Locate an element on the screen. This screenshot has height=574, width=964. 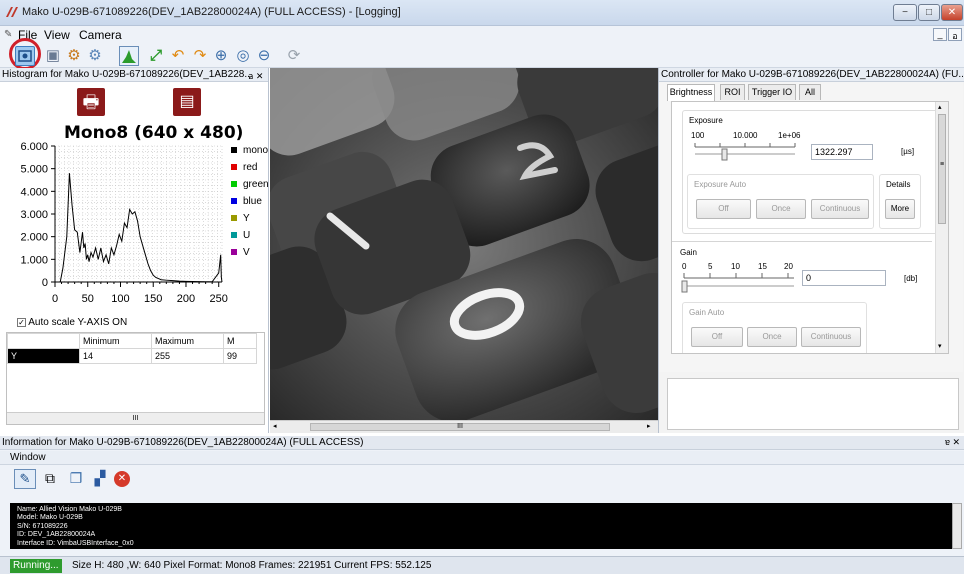
legend-label: red is located at coordinates (250, 167).